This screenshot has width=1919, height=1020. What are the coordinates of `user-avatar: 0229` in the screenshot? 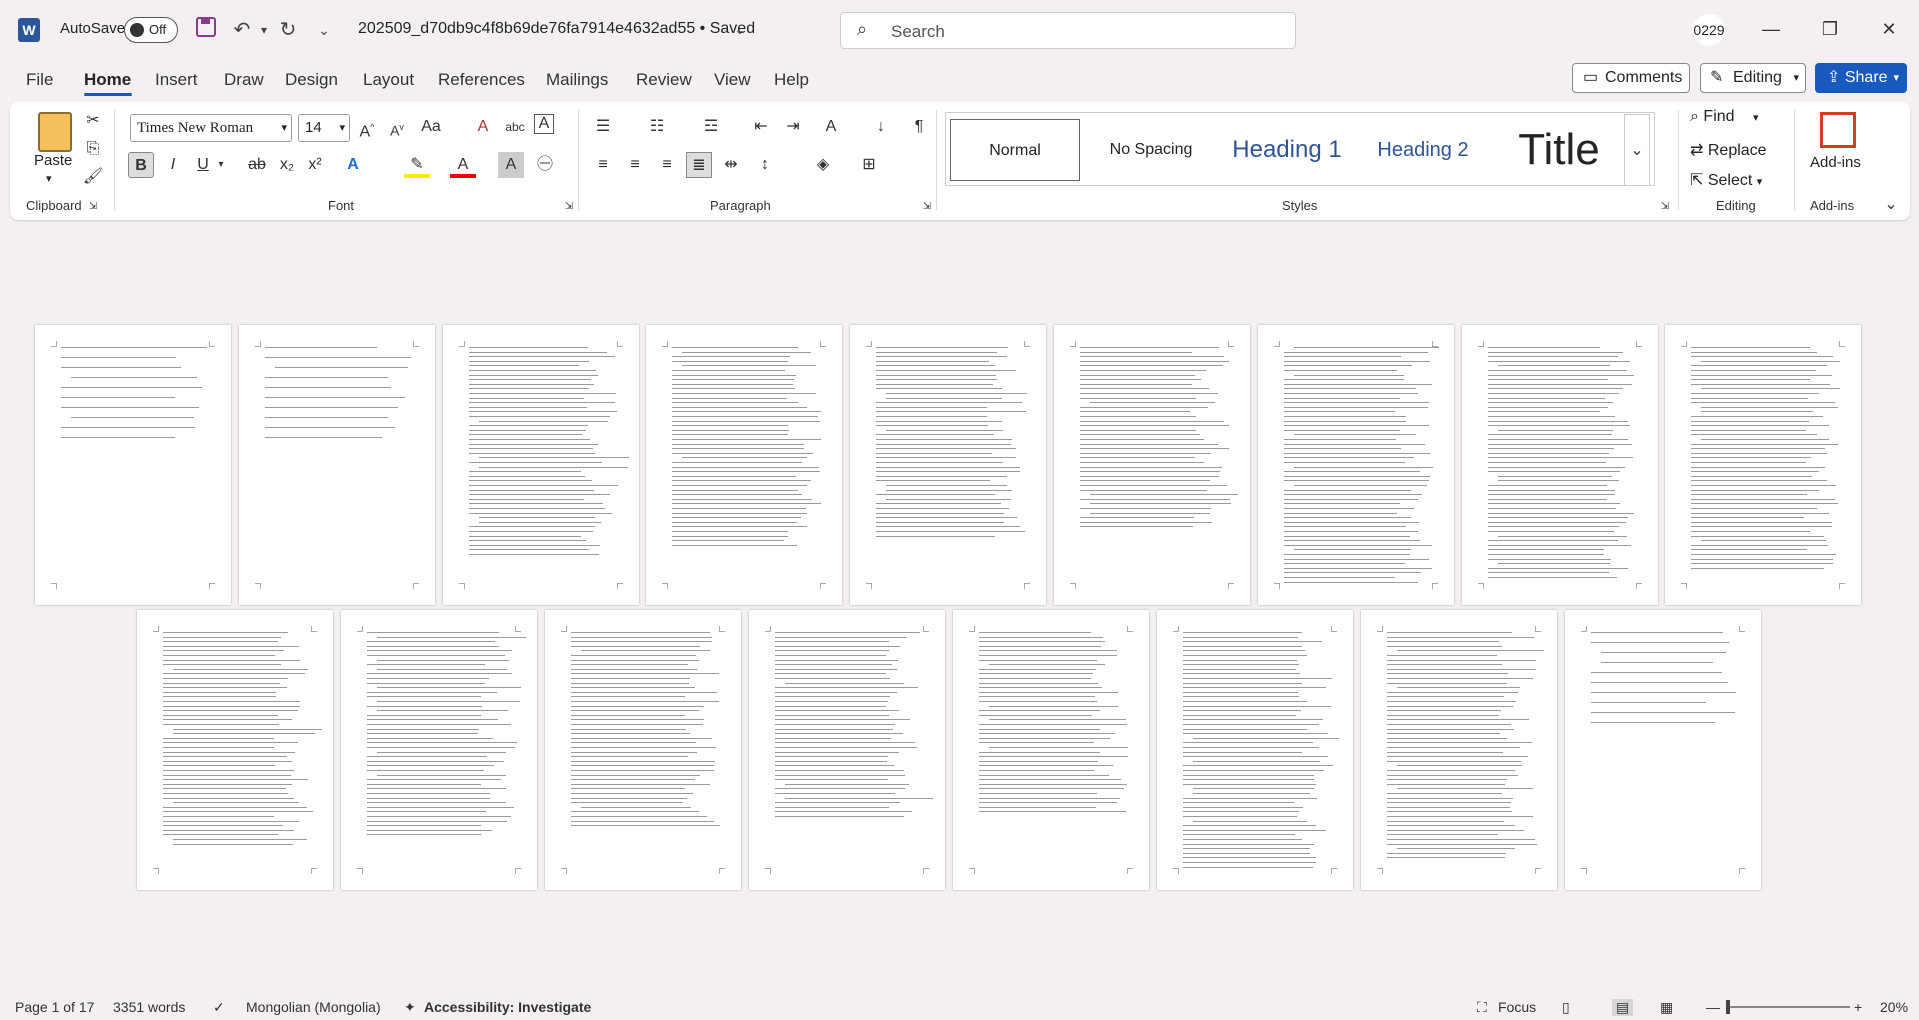 It's located at (1709, 30).